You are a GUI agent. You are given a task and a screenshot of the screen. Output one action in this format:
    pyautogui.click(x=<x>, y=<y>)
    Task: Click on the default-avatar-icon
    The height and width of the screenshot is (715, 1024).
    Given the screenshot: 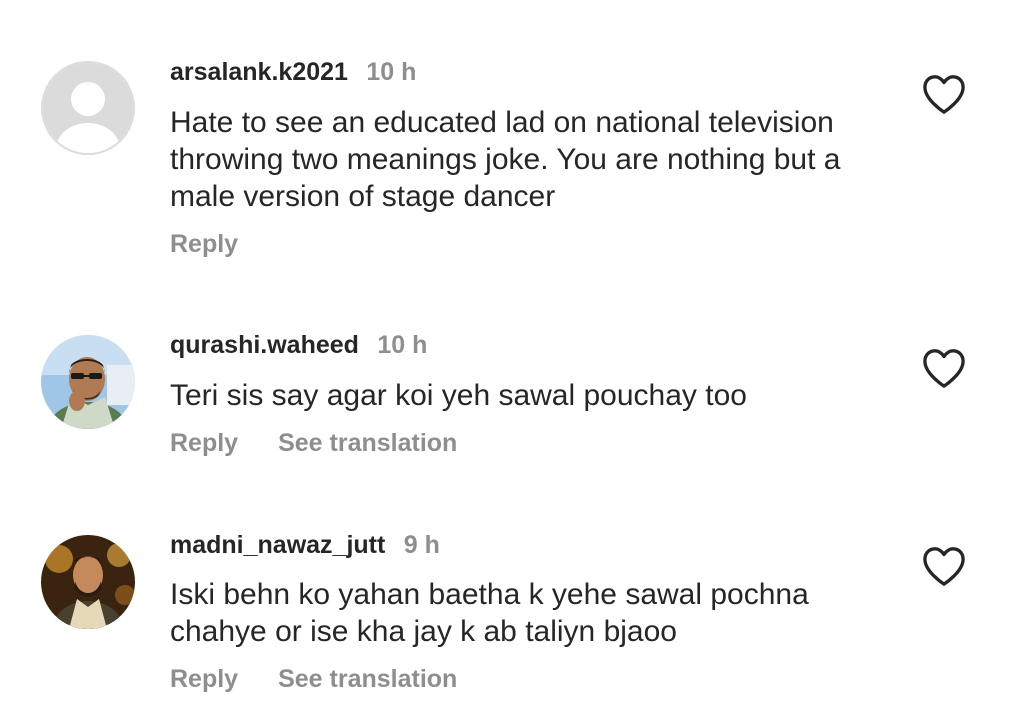 What is the action you would take?
    pyautogui.click(x=88, y=108)
    